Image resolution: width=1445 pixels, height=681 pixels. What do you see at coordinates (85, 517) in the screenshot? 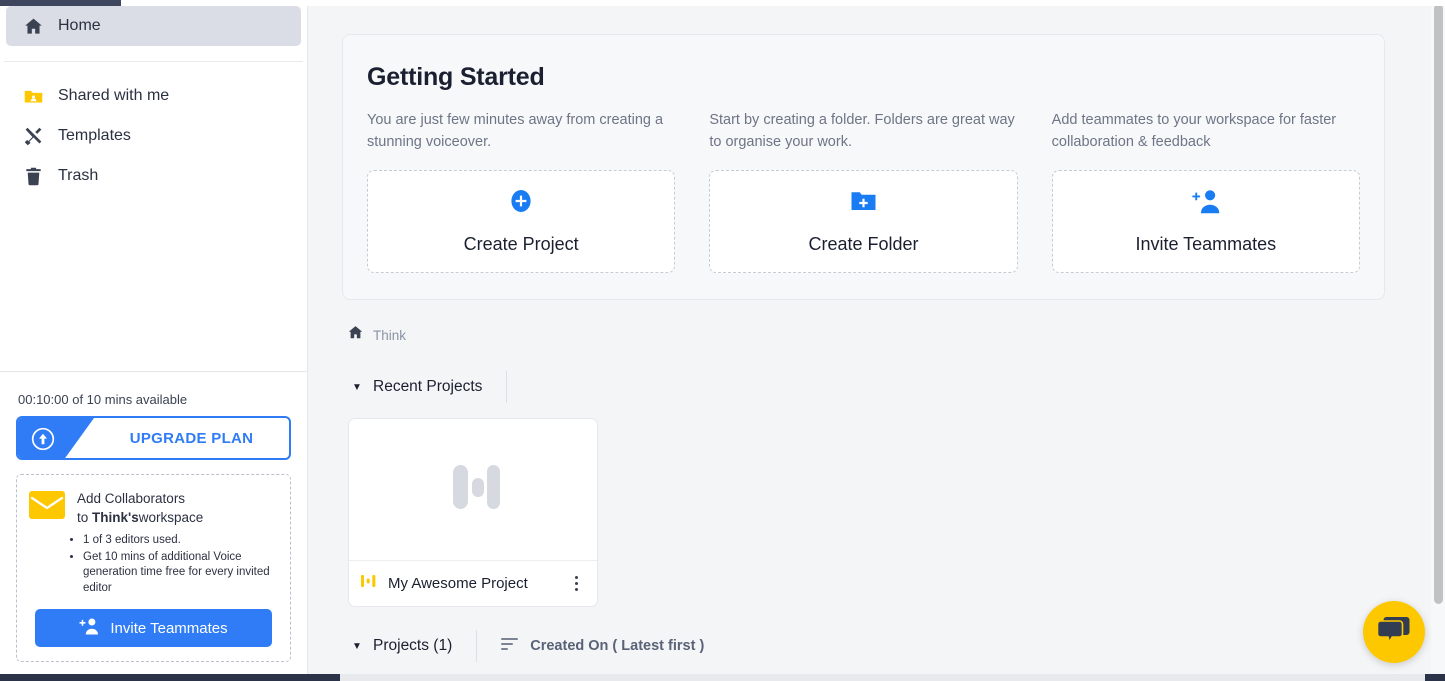
I see `collab-prefix: to` at bounding box center [85, 517].